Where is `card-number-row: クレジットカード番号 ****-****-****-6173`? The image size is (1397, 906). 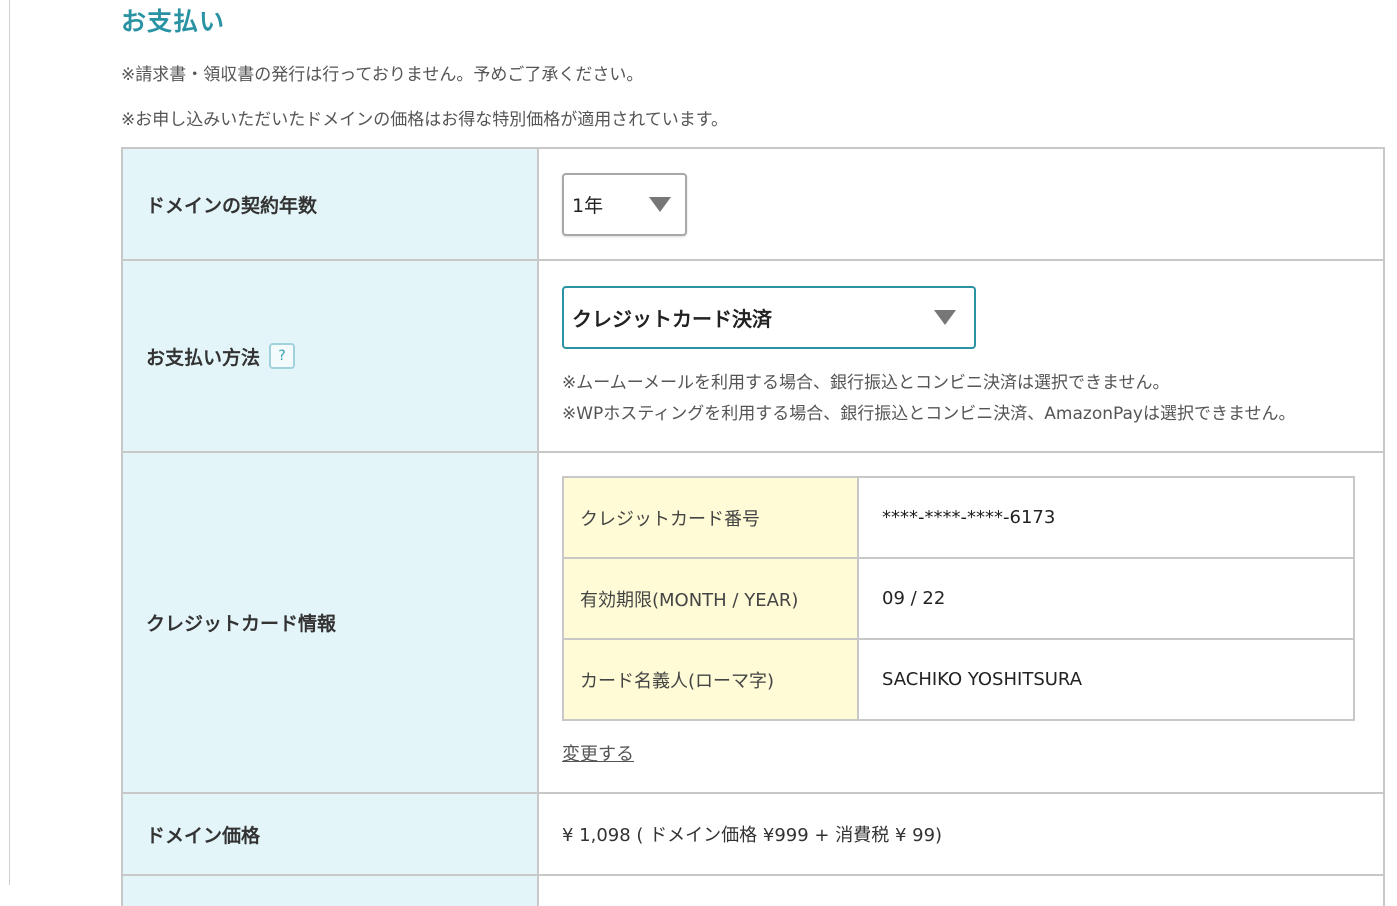
card-number-row: クレジットカード番号 ****-****-****-6173 is located at coordinates (958, 518).